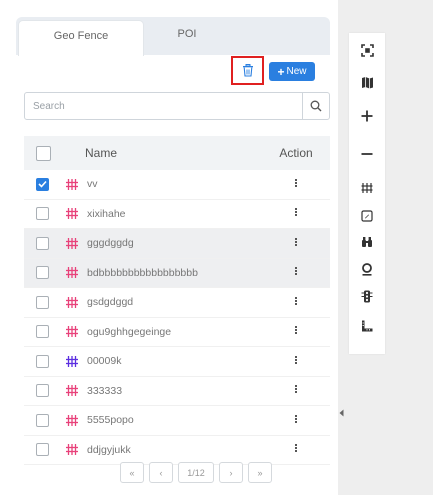 The width and height of the screenshot is (433, 495). Describe the element at coordinates (177, 450) in the screenshot. I see `table-row: ddjgyjukk` at that location.